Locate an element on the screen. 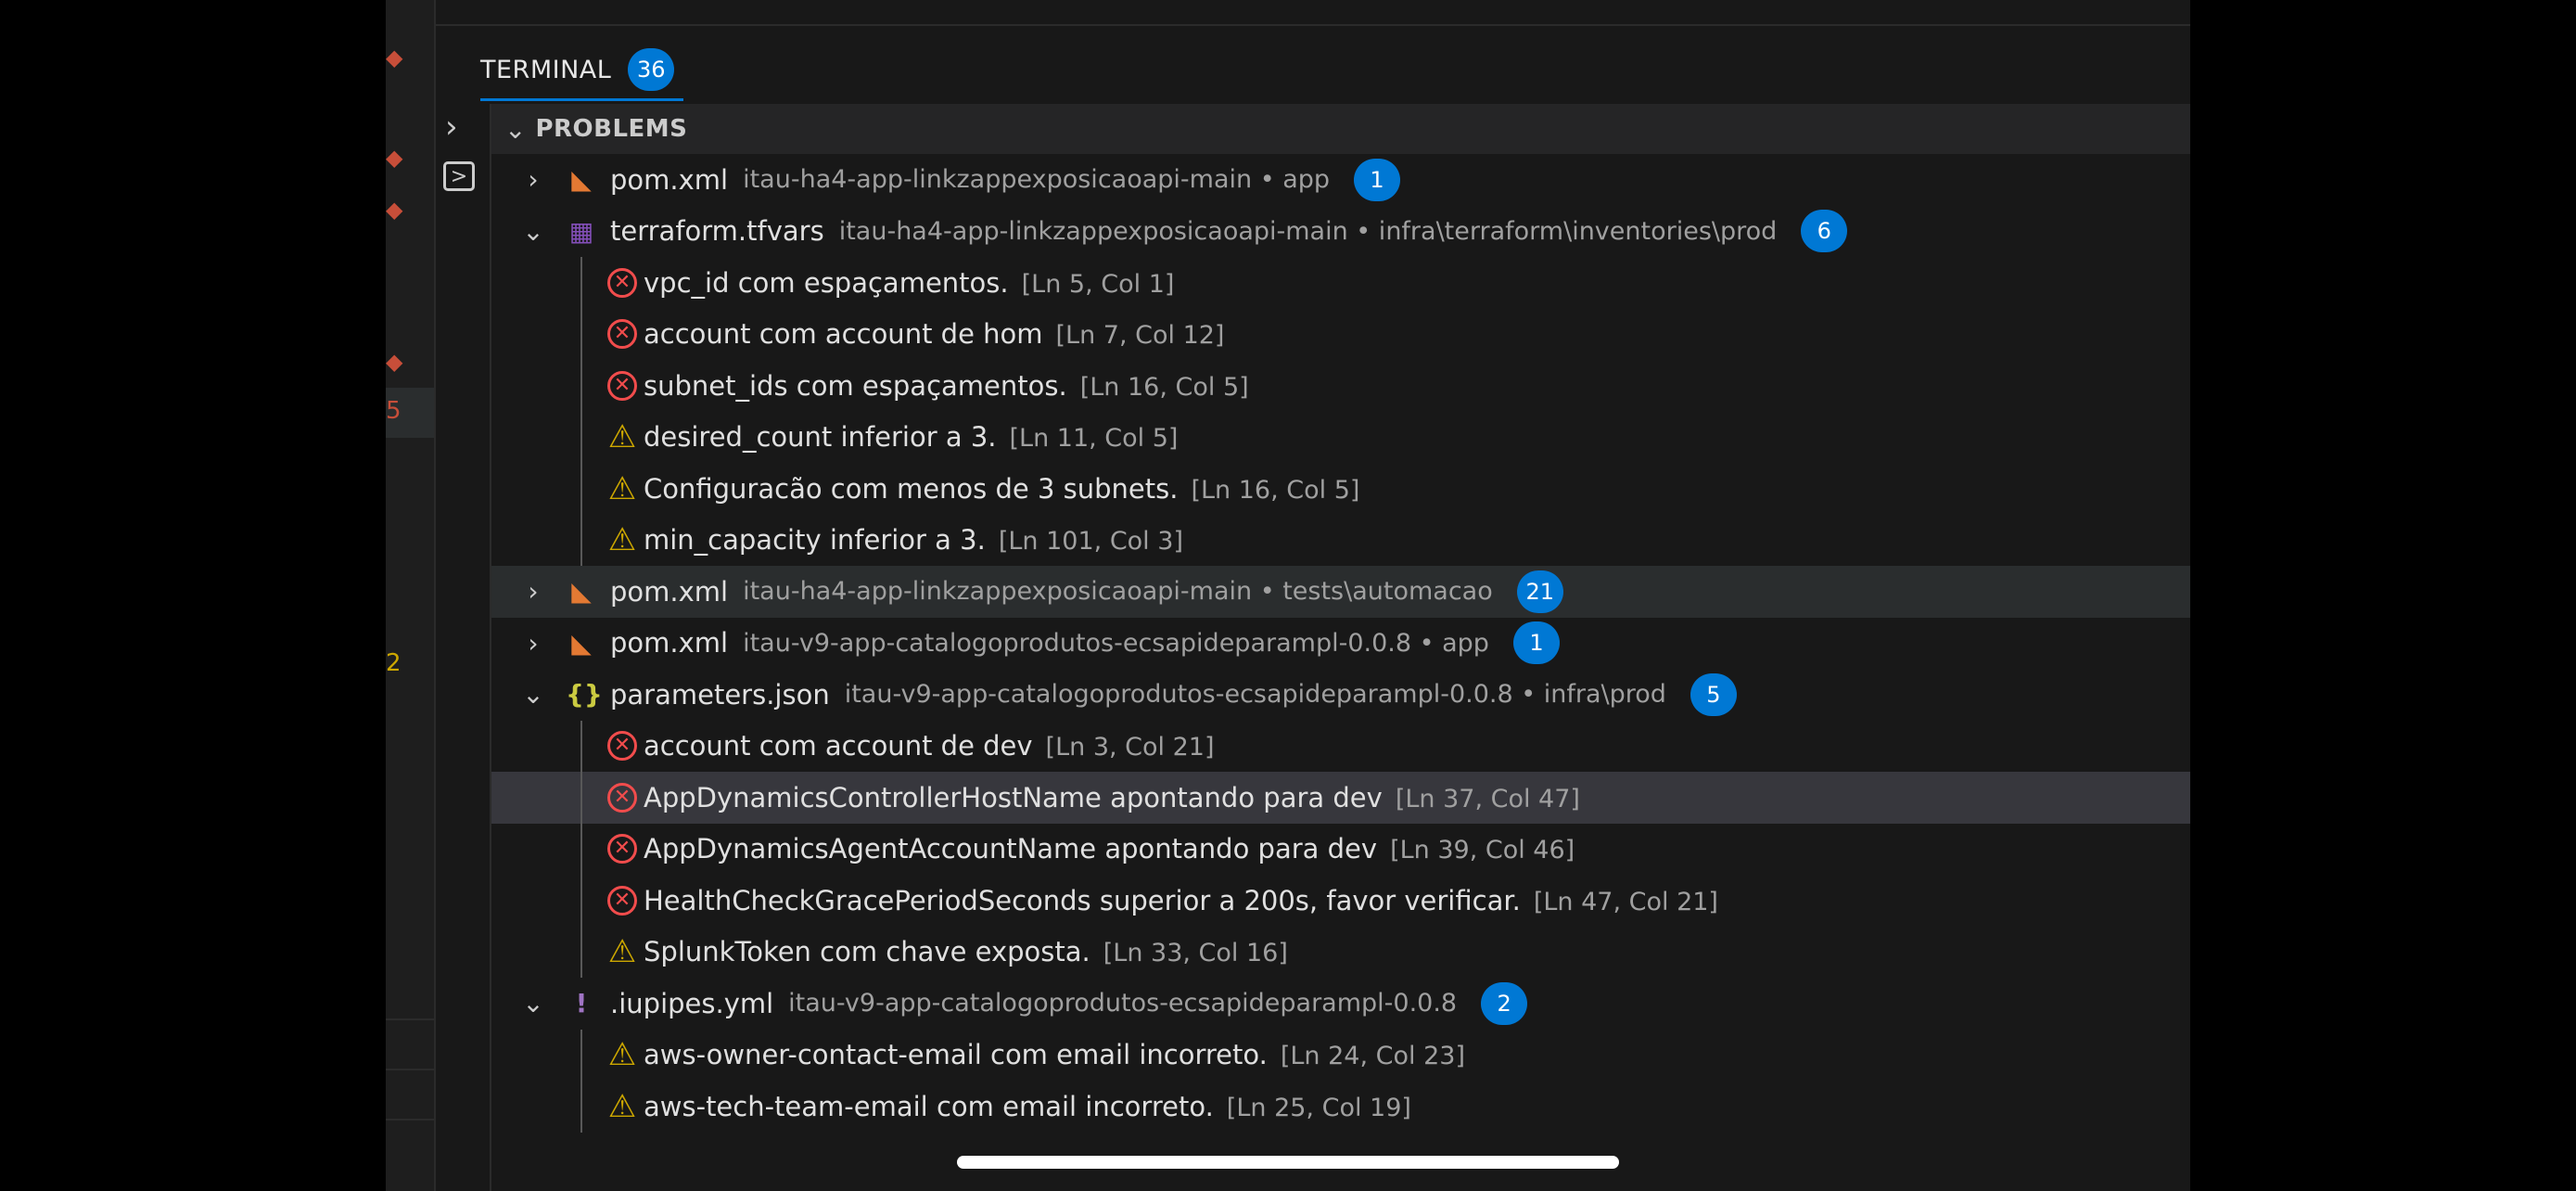 This screenshot has height=1191, width=2576. terminal-icon: > is located at coordinates (459, 176).